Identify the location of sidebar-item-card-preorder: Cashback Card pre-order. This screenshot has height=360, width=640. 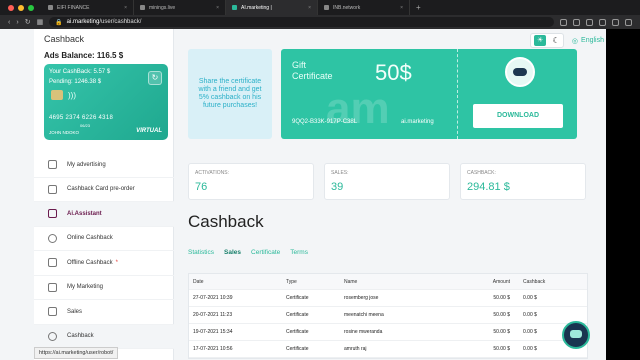
(104, 190).